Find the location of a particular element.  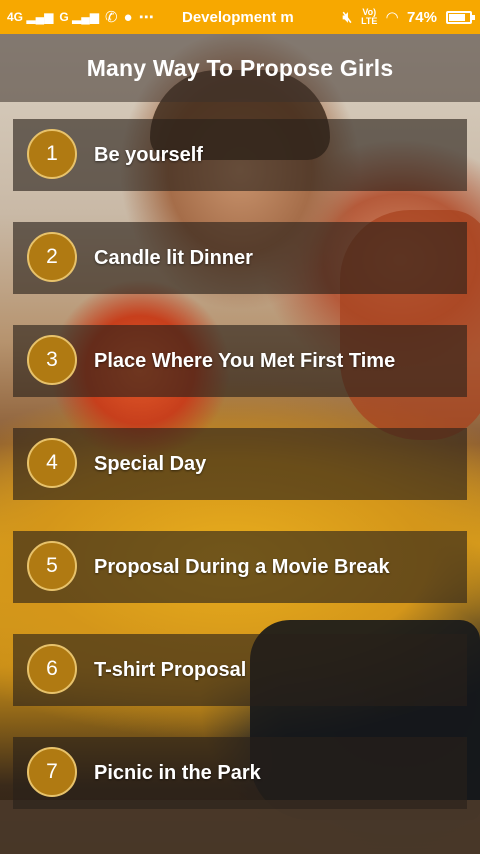

volte-icon: Vo) LTE is located at coordinates (369, 16).